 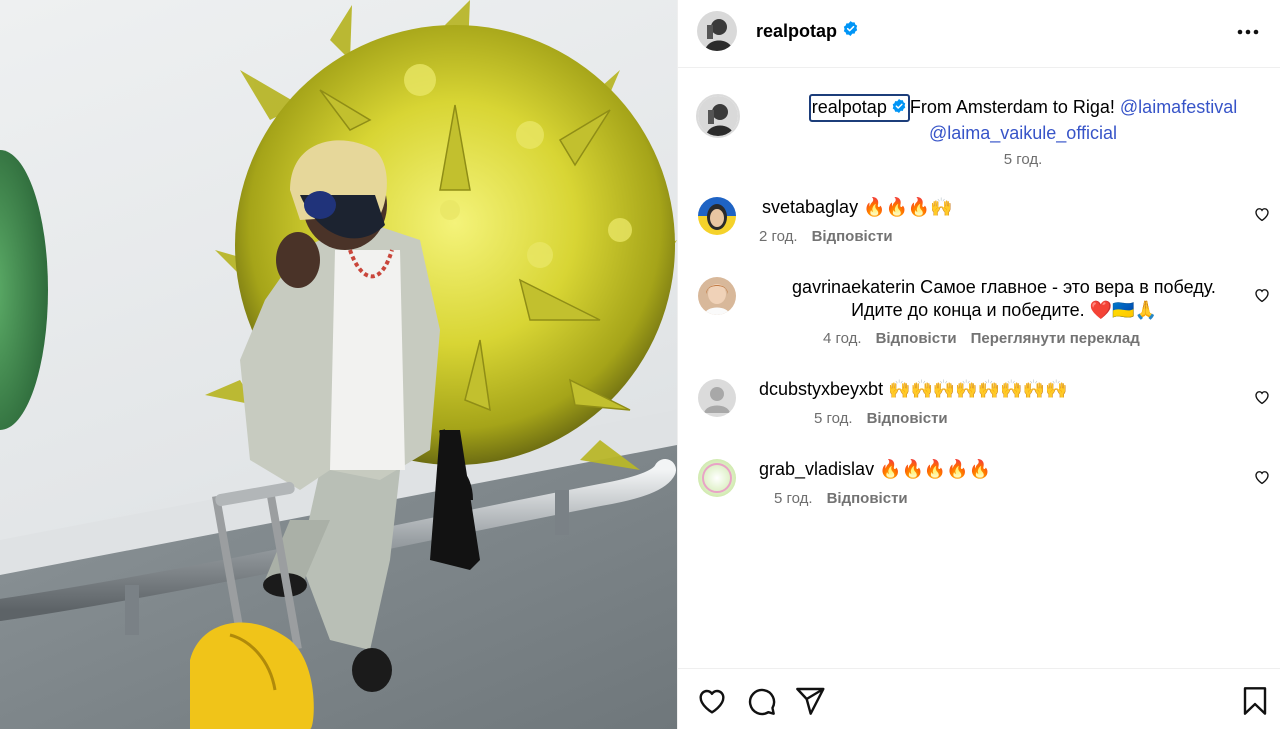 What do you see at coordinates (978, 389) in the screenshot?
I see `comment-body: 🙌🙌🙌🙌🙌🙌🙌🙌` at bounding box center [978, 389].